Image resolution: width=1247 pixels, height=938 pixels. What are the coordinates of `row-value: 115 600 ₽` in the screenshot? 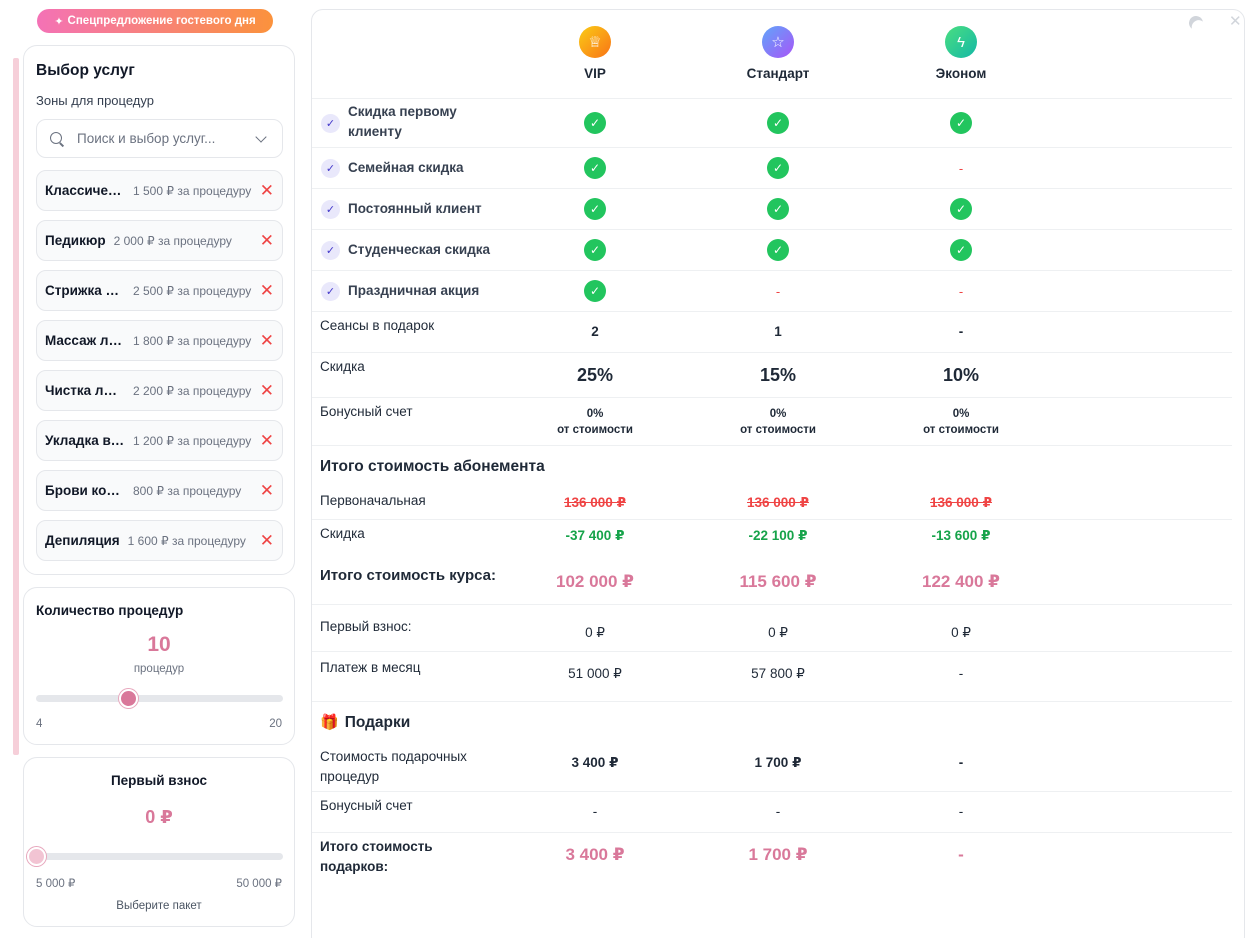 It's located at (778, 581).